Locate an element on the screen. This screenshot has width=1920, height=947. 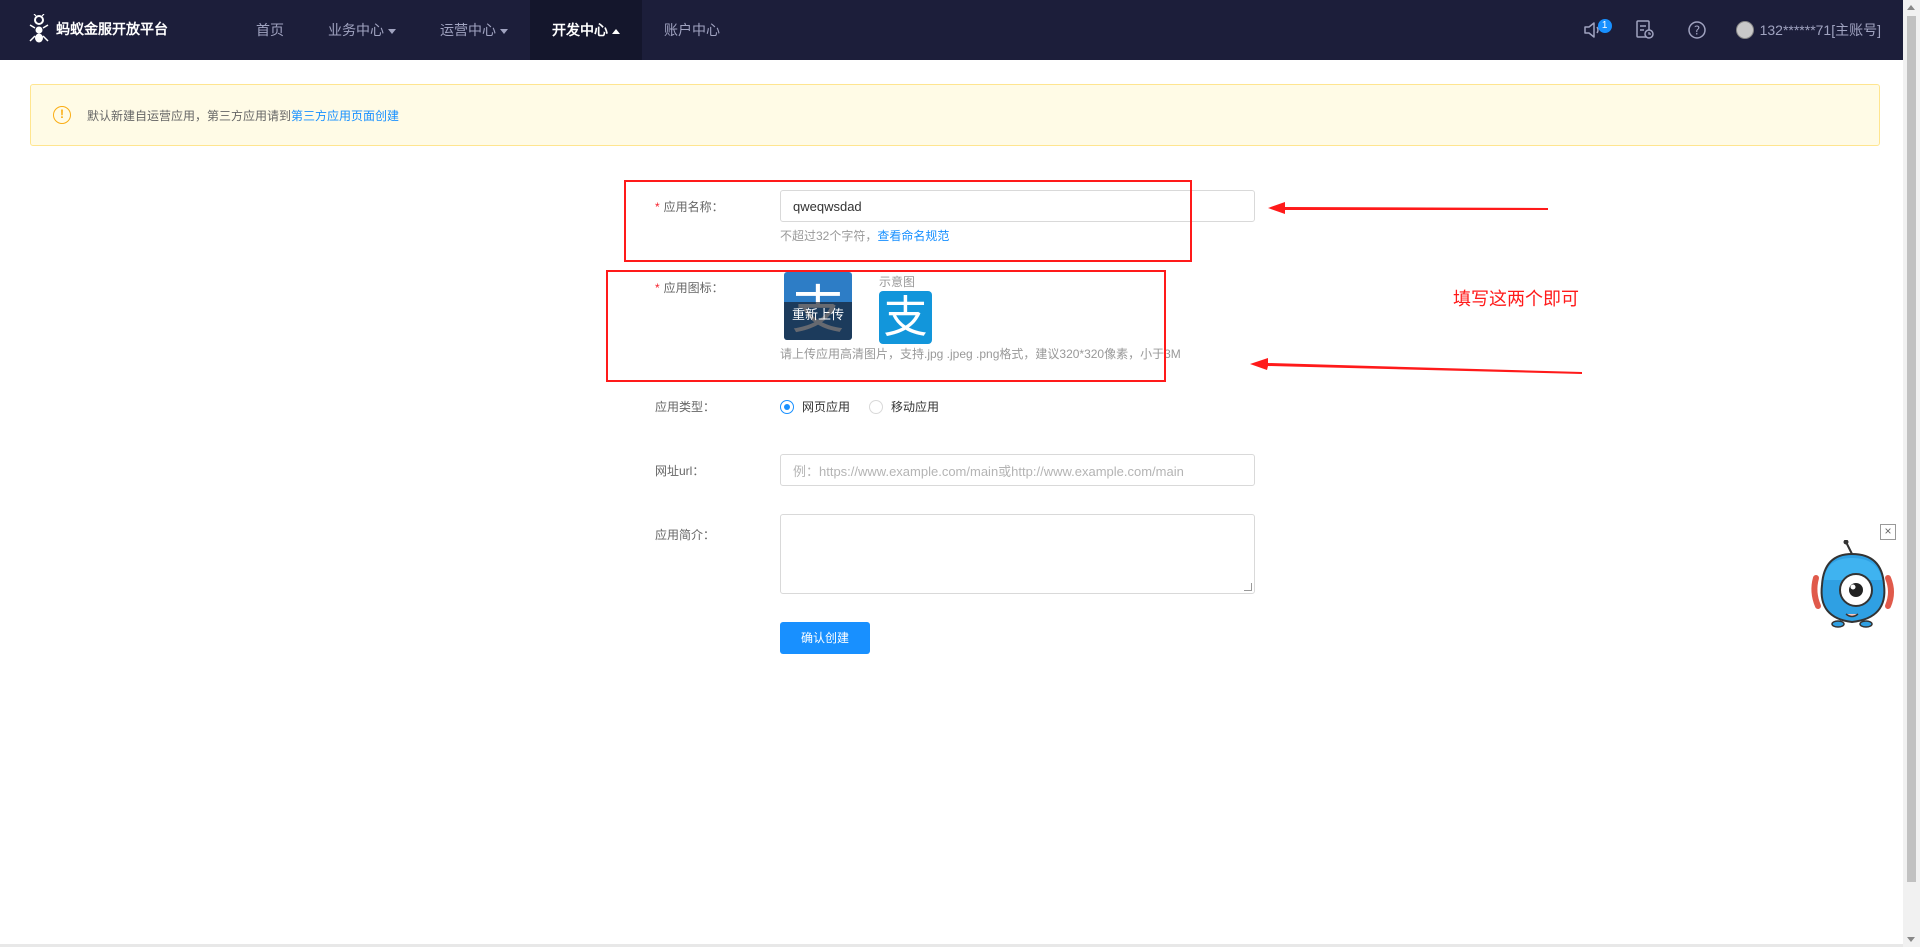
robot-assistant-icon is located at coordinates (1852, 585).